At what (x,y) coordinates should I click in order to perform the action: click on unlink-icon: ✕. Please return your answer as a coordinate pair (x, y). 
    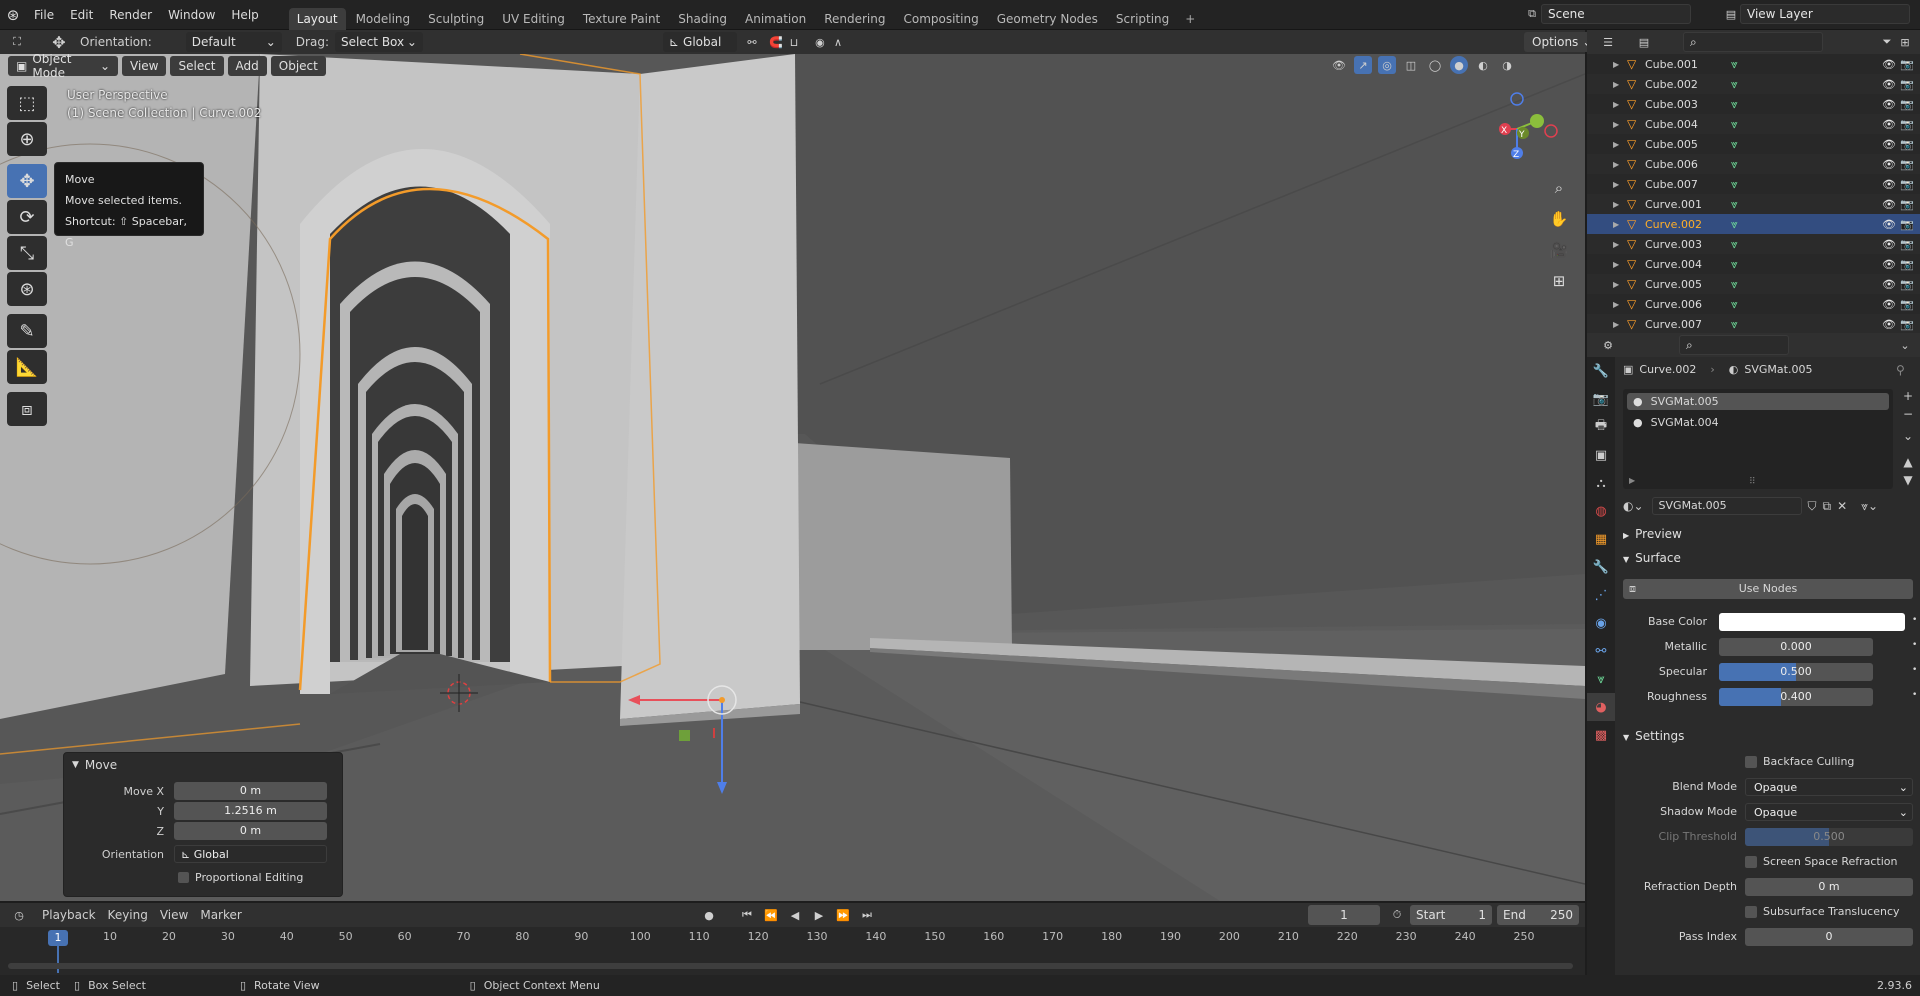
    Looking at the image, I should click on (1842, 506).